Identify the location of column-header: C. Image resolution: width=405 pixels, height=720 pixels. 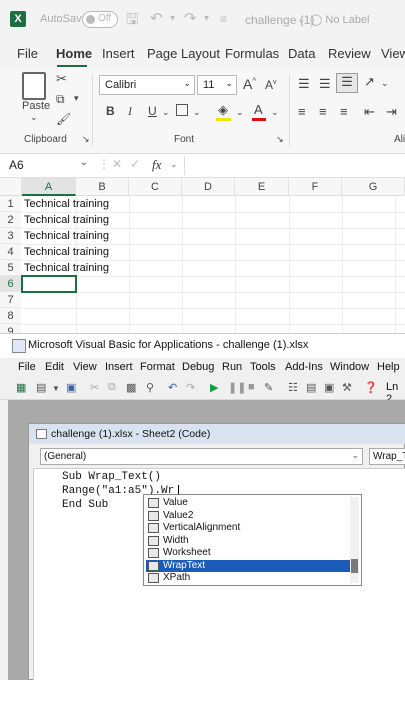
(155, 187).